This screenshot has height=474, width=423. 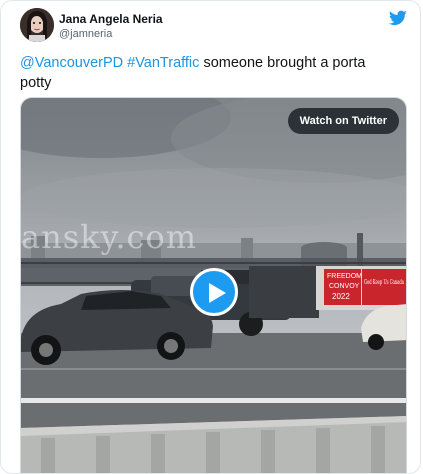 I want to click on author-name: Jana Angela Neria, so click(x=111, y=19).